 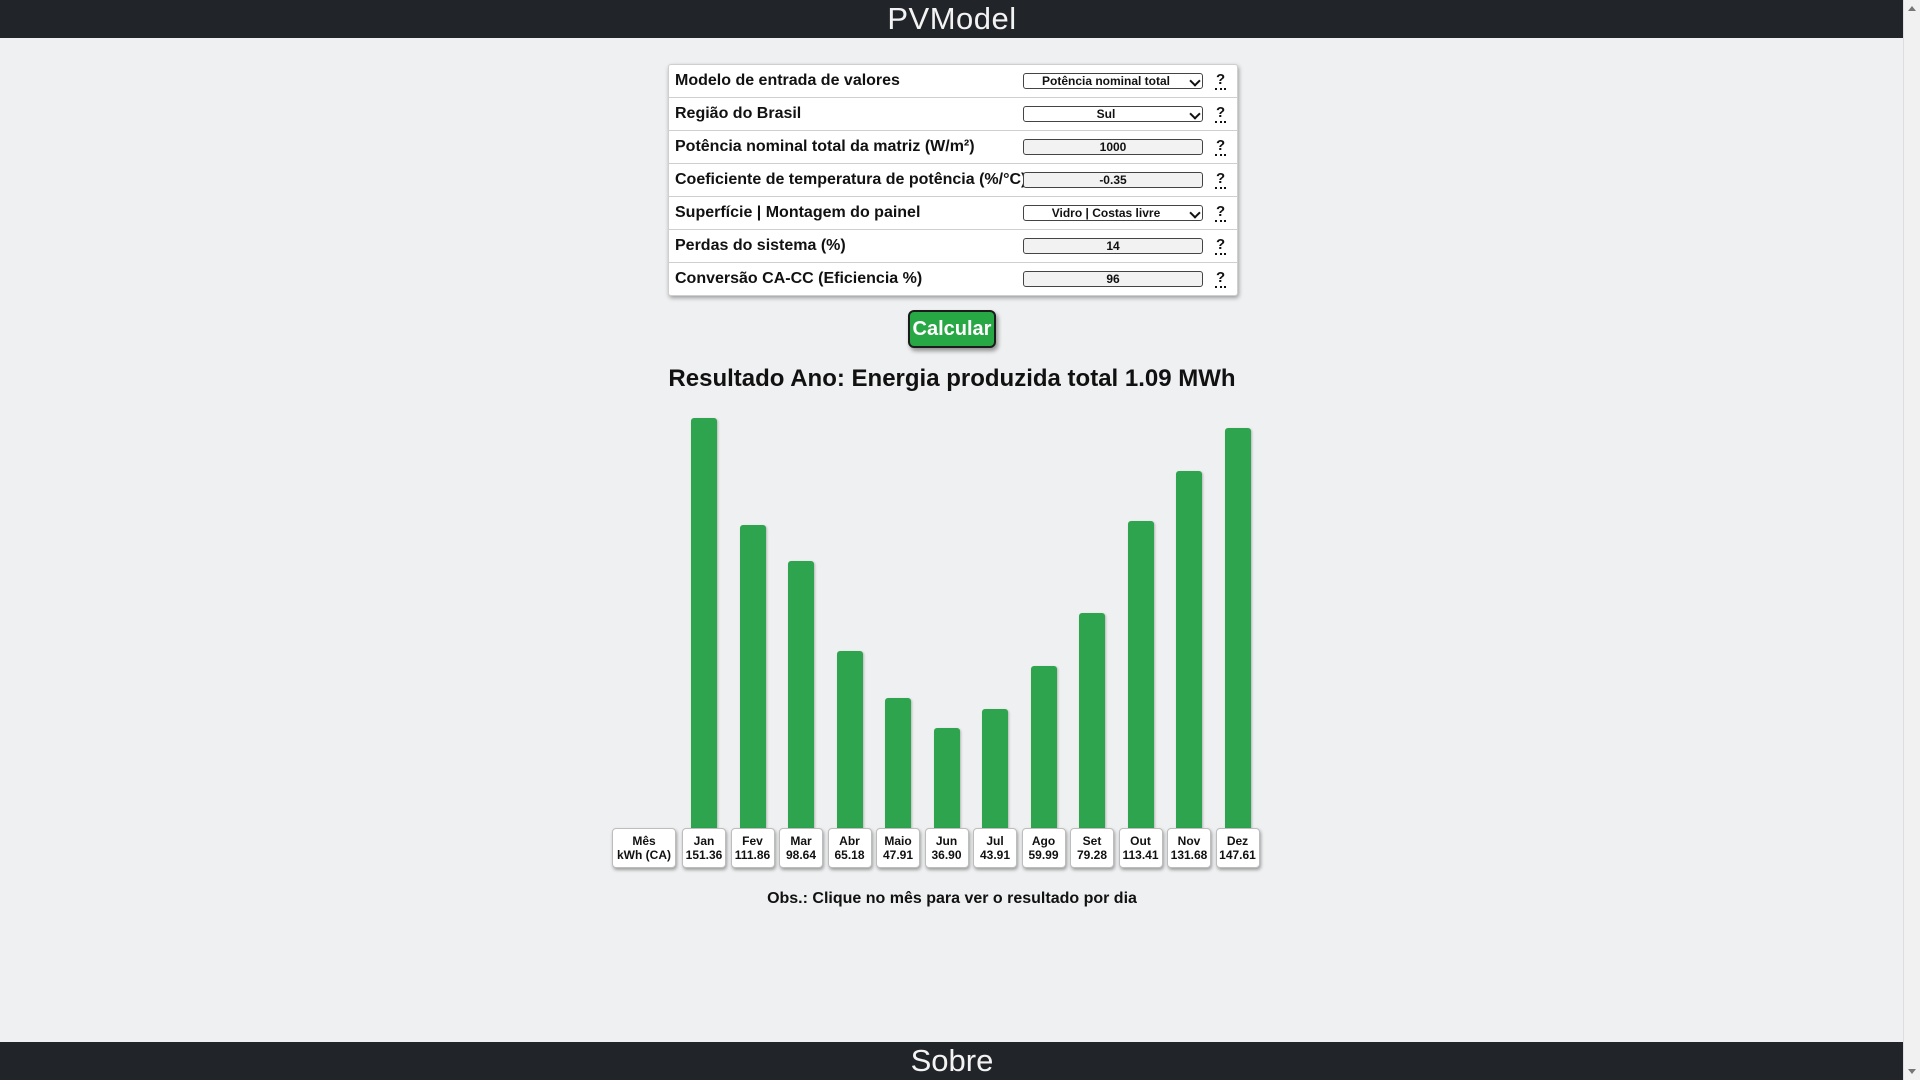 I want to click on month-label-fev: Fev 111.86, so click(x=752, y=848).